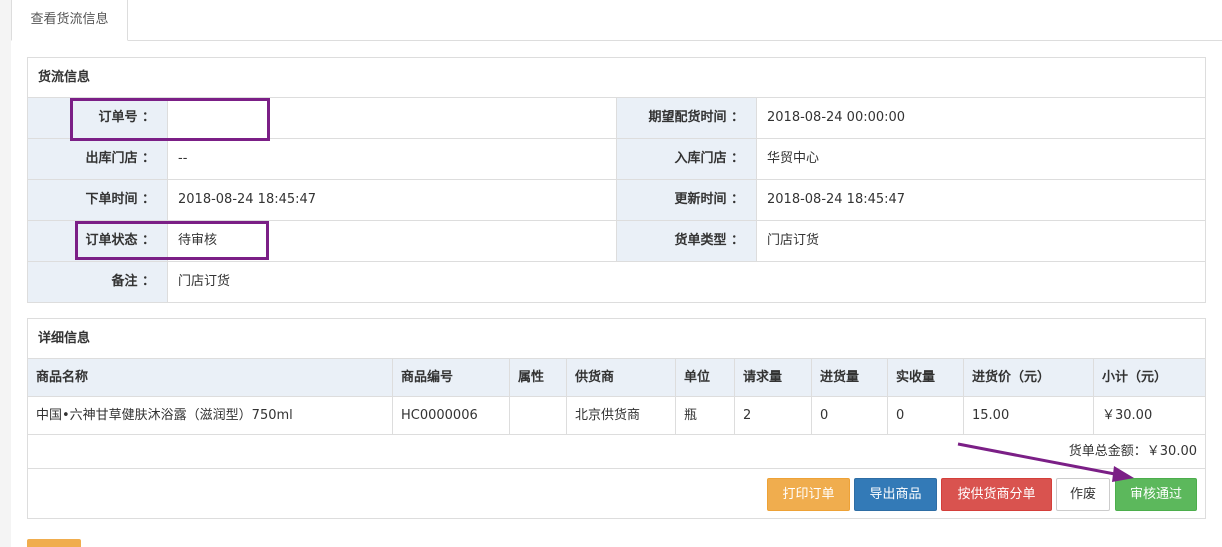  I want to click on order-type-label: 货单类型 ：, so click(686, 241).